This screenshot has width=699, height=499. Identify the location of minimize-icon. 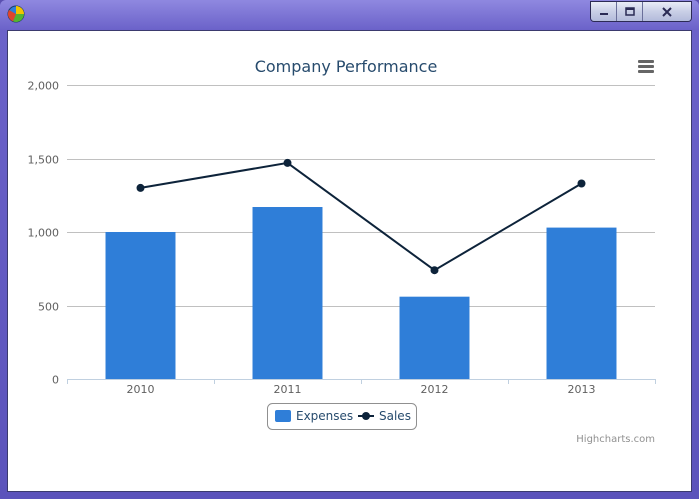
(603, 13).